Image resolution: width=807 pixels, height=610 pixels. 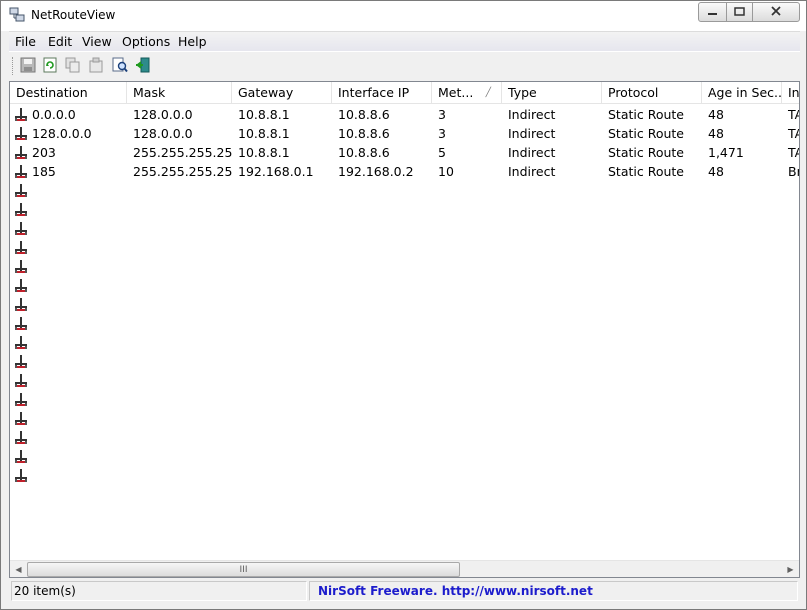 I want to click on column-protocol: Protocol, so click(x=652, y=93).